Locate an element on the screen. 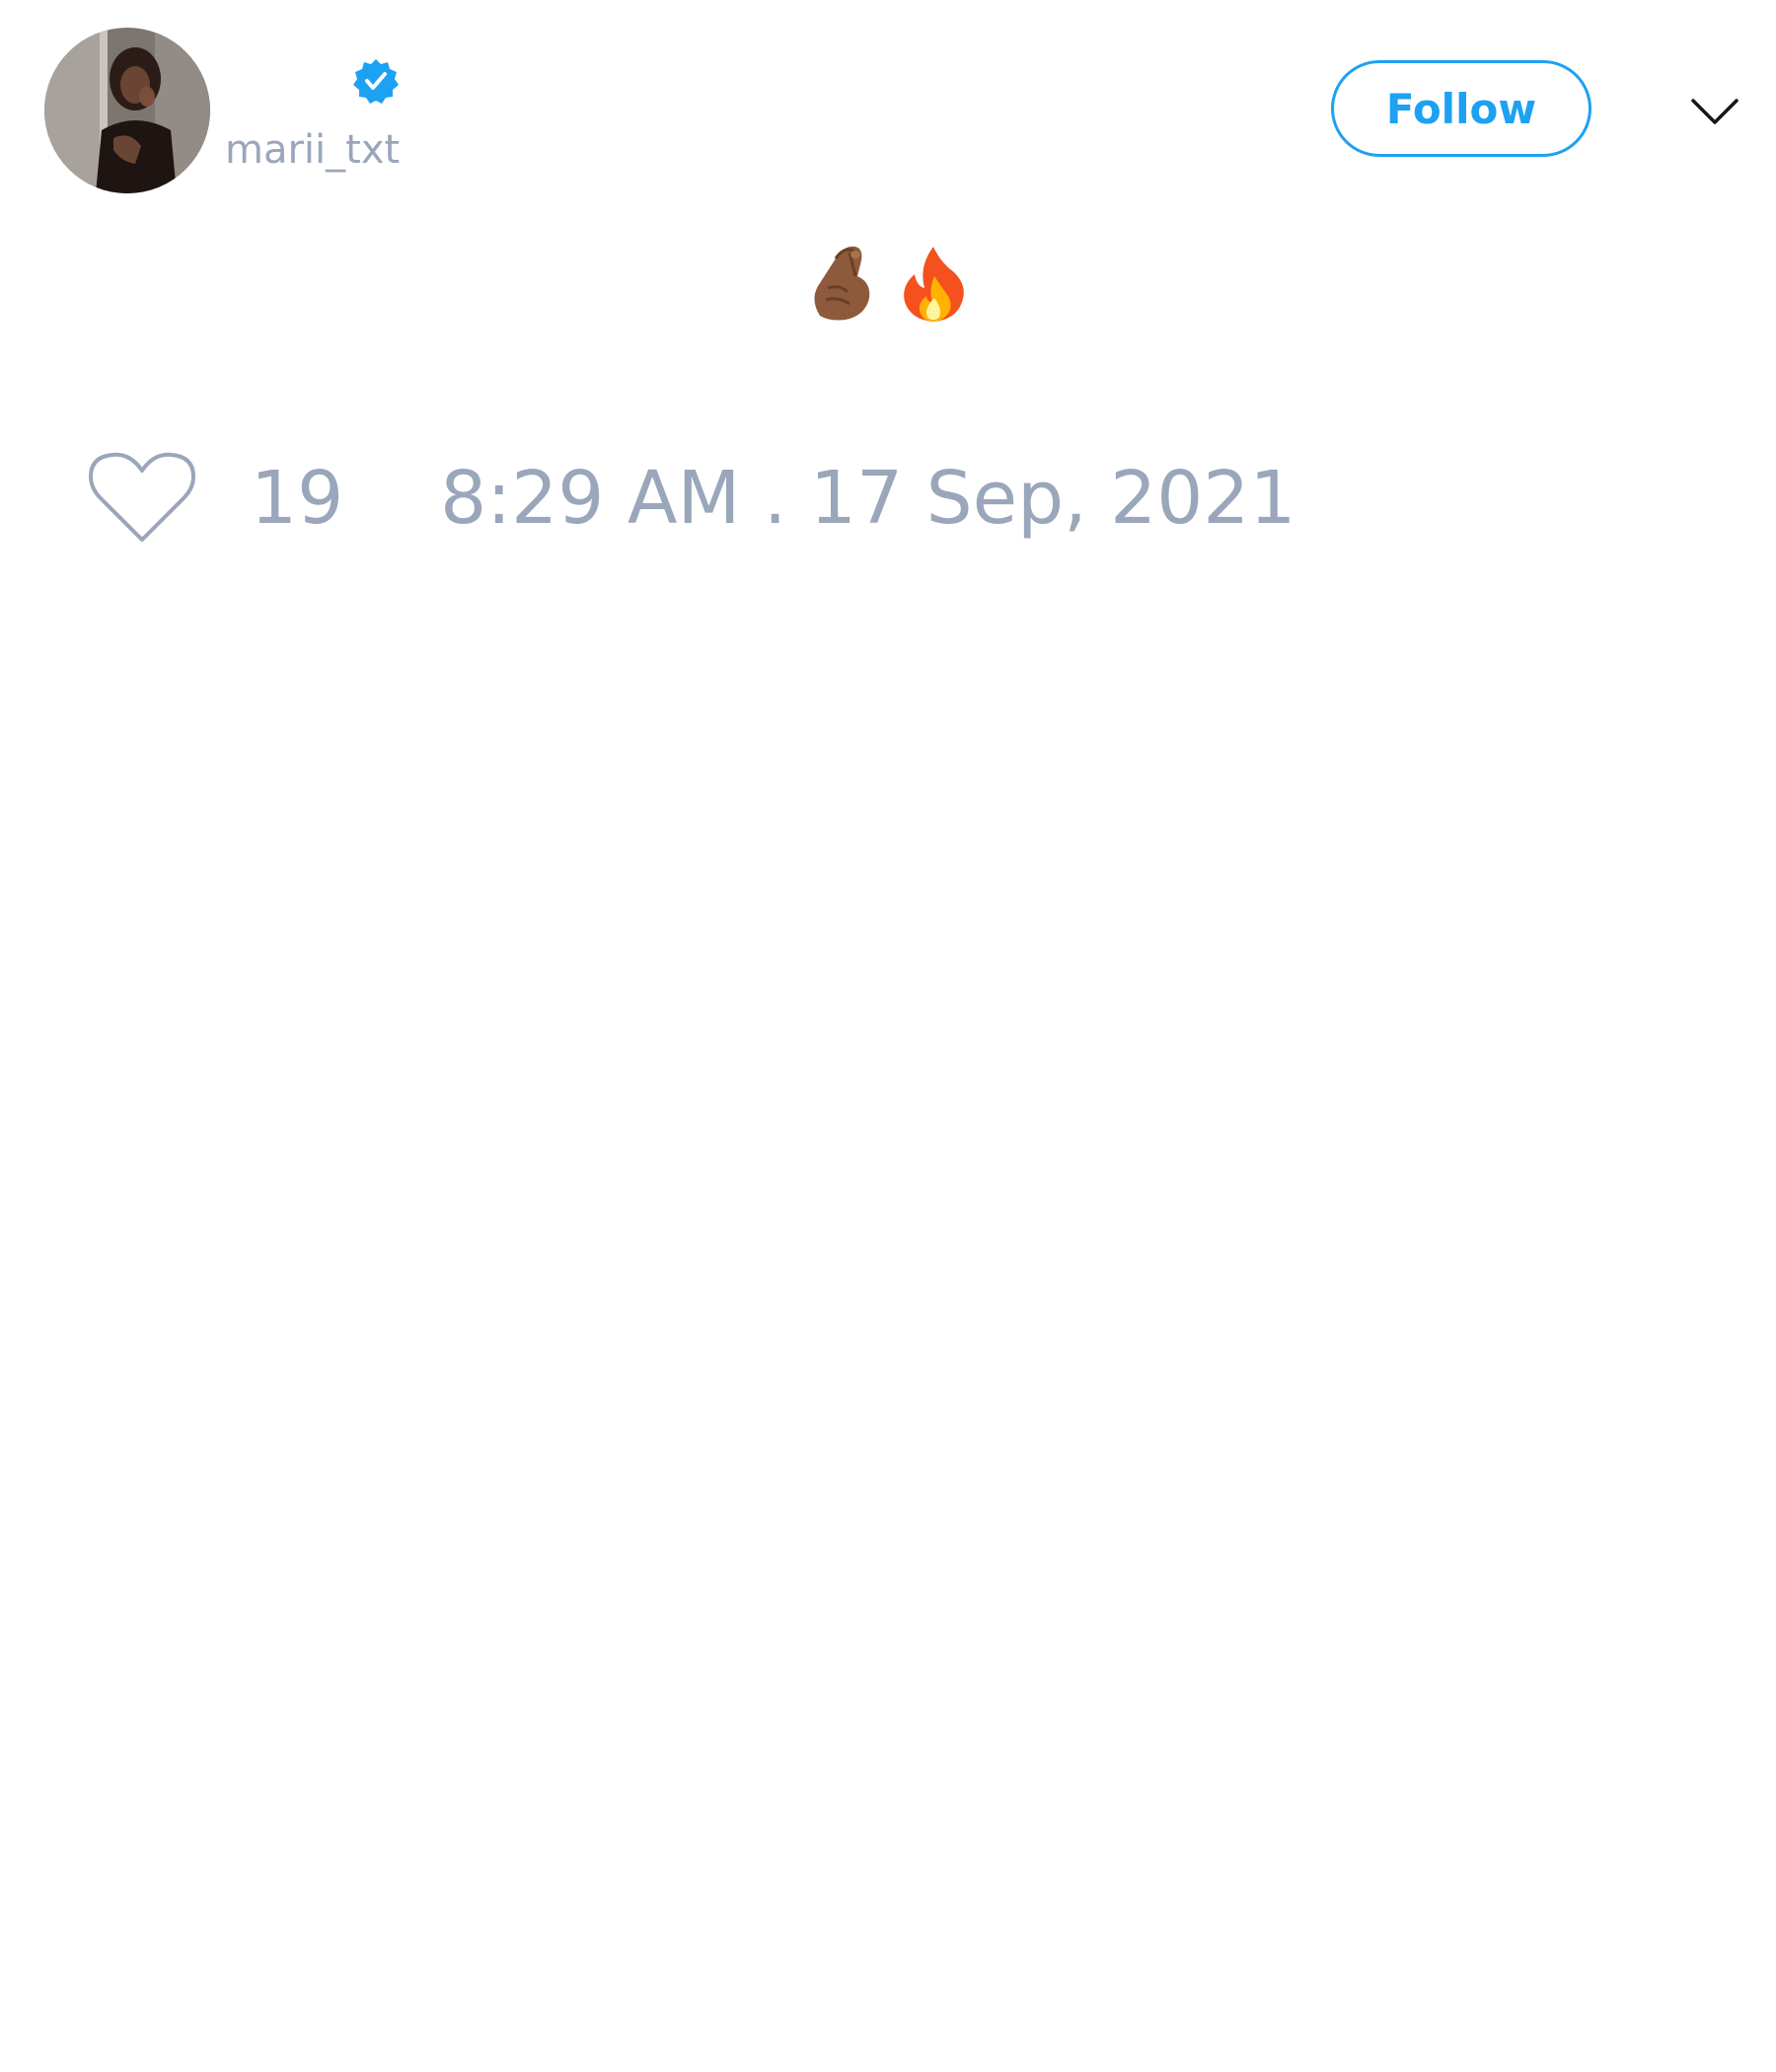  tweet-text is located at coordinates (888, 295).